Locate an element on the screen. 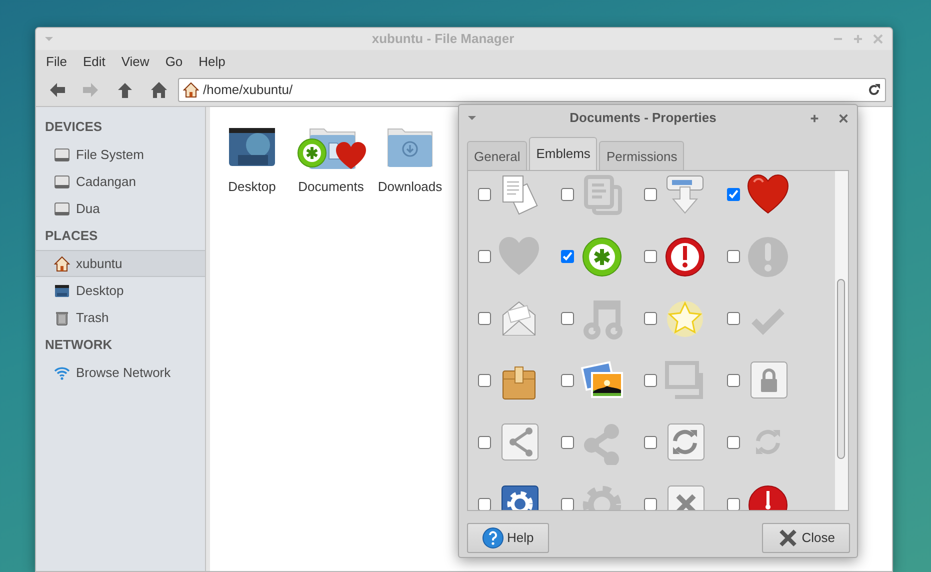 The height and width of the screenshot is (572, 931). location-bar: /home/xubuntu/ is located at coordinates (532, 90).